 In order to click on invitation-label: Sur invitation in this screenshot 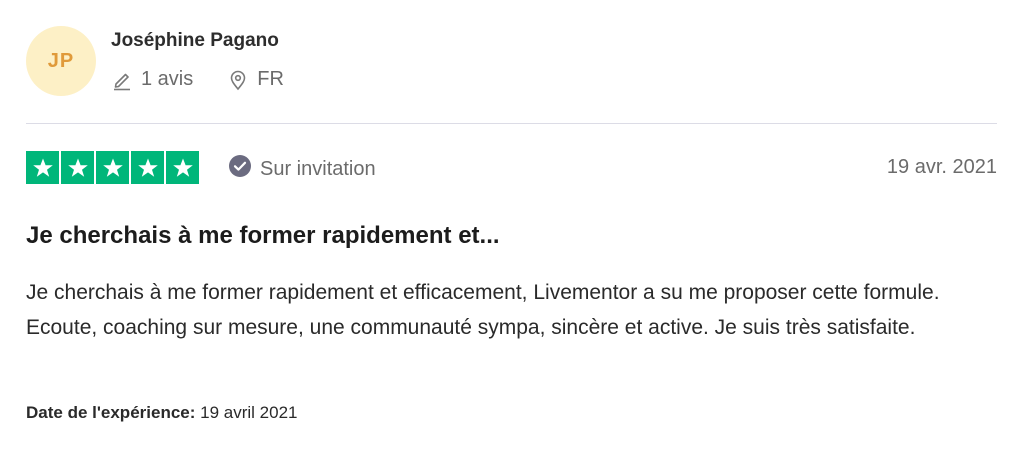, I will do `click(318, 168)`.